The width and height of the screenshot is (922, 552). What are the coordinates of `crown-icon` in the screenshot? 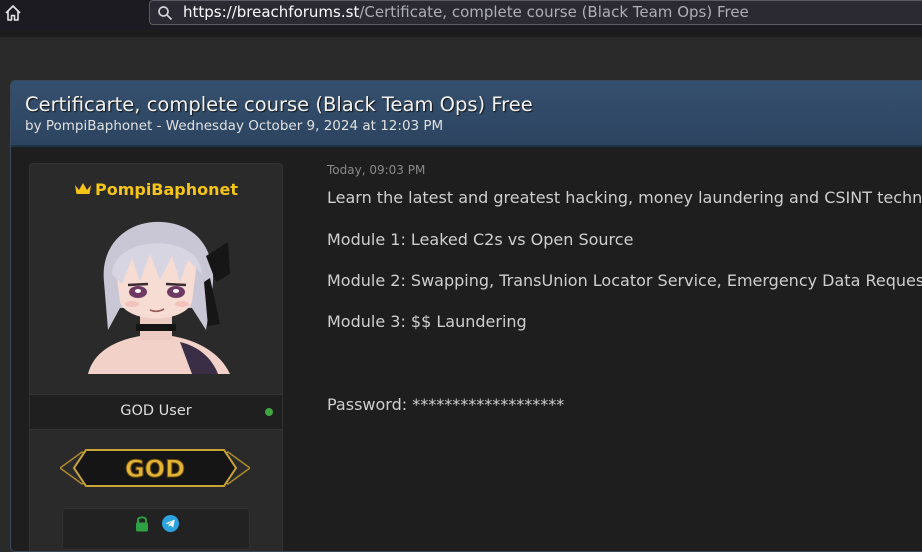 It's located at (82, 188).